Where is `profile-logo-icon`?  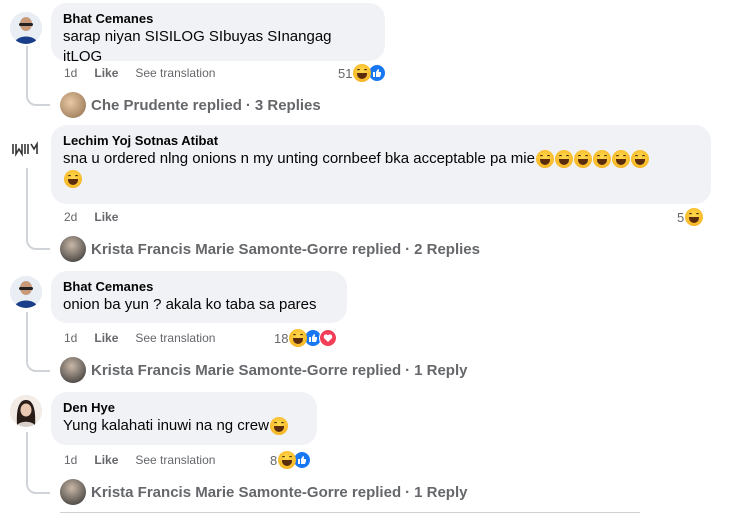 profile-logo-icon is located at coordinates (26, 149).